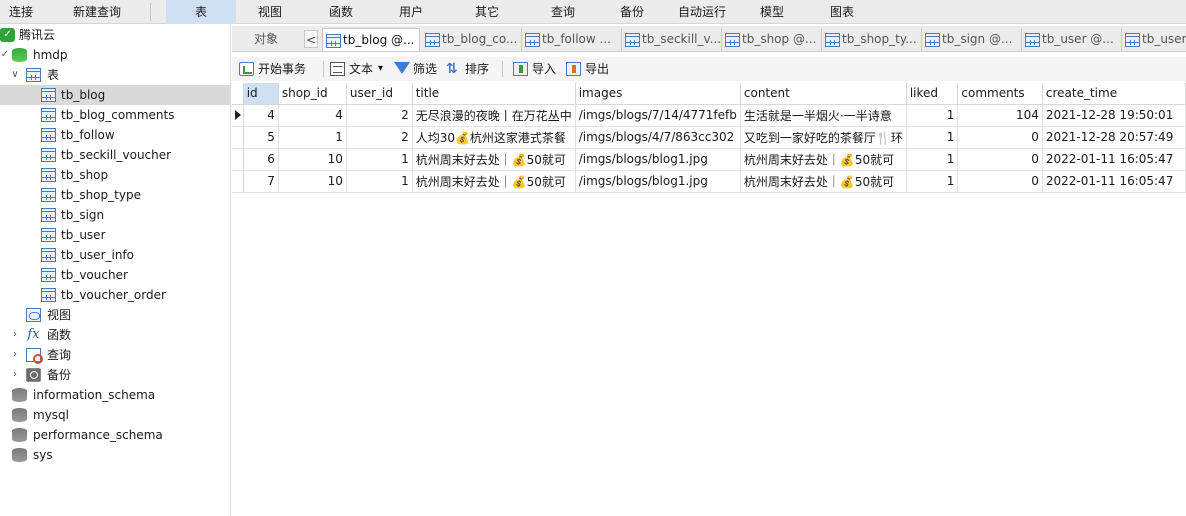 This screenshot has height=516, width=1186. Describe the element at coordinates (494, 137) in the screenshot. I see `table-cell: 人均30💰杭州这家港式茶餐` at that location.